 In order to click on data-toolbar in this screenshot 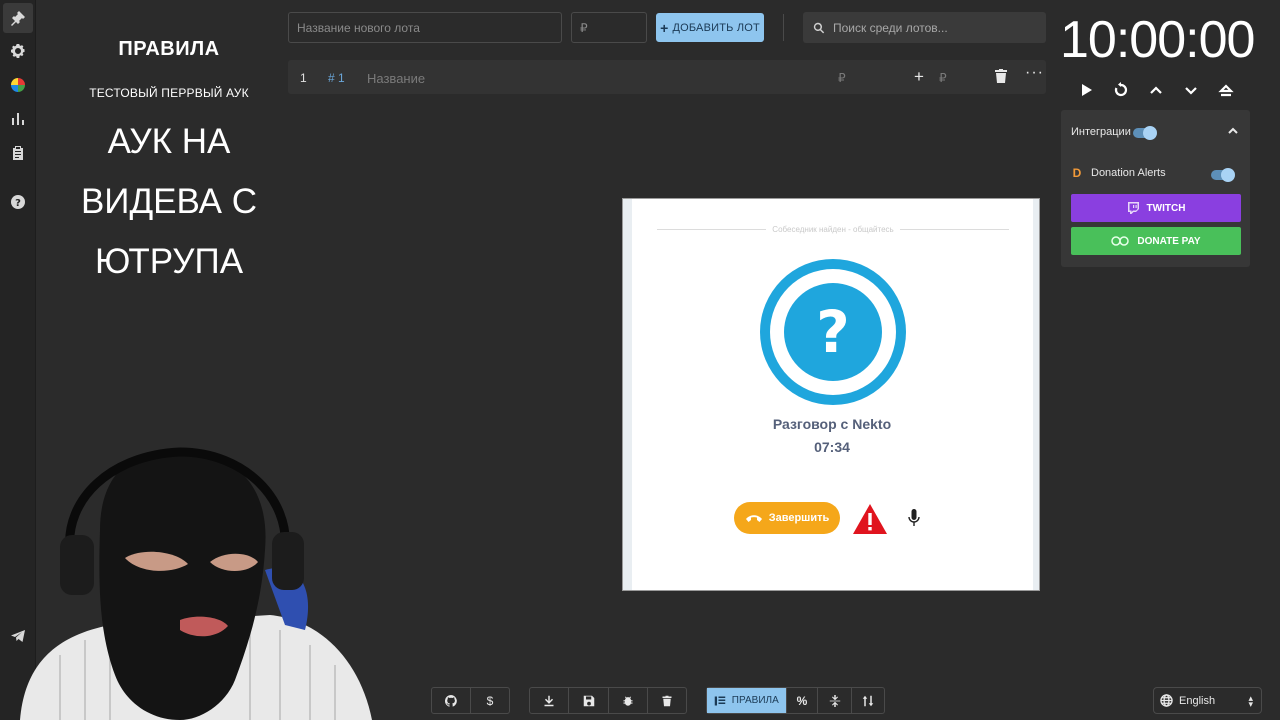, I will do `click(608, 700)`.